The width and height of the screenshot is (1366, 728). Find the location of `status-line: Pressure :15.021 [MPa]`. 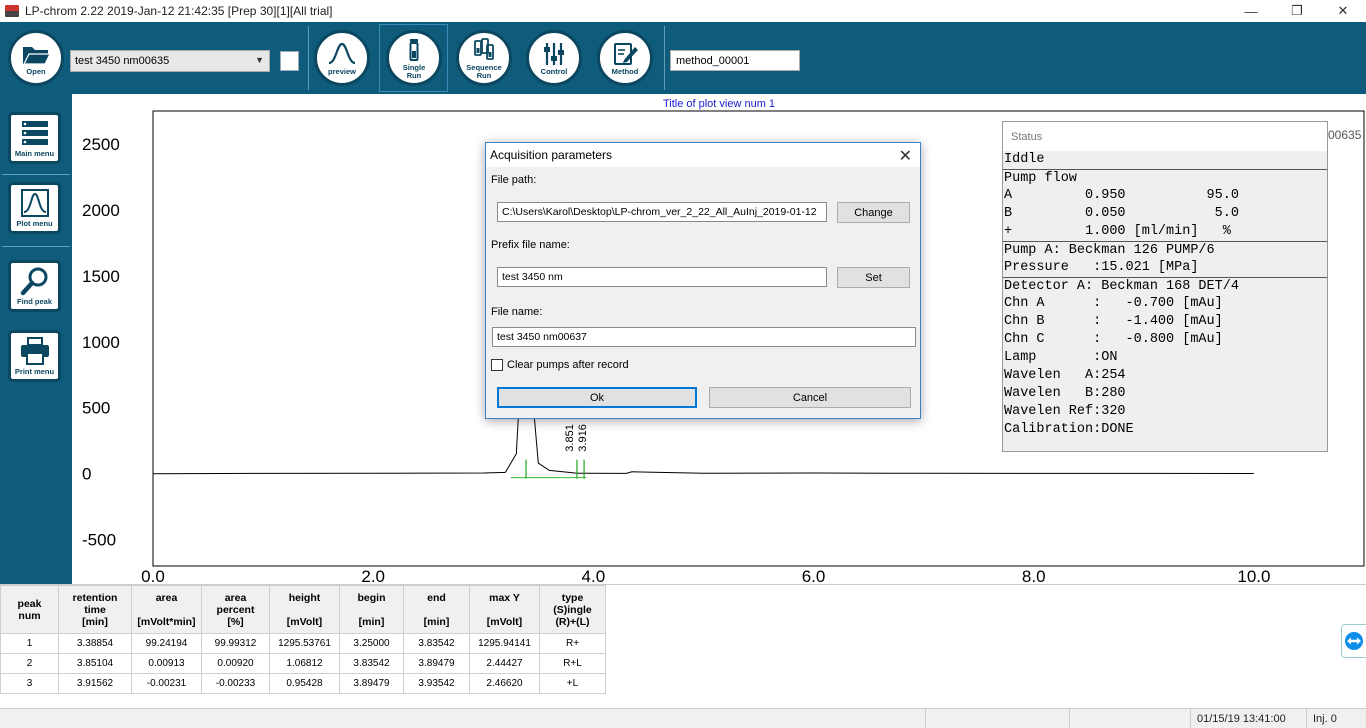

status-line: Pressure :15.021 [MPa] is located at coordinates (1101, 267).